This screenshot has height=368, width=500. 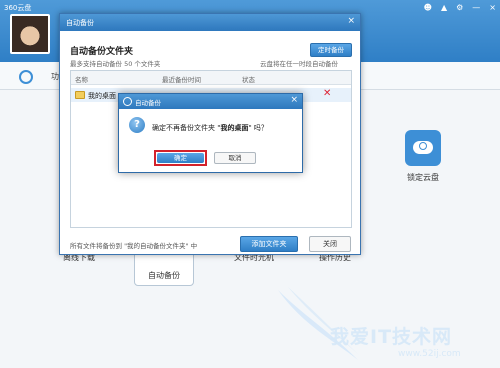 I want to click on confirm-dialog-titlebar: 自动备份 ×, so click(x=210, y=101).